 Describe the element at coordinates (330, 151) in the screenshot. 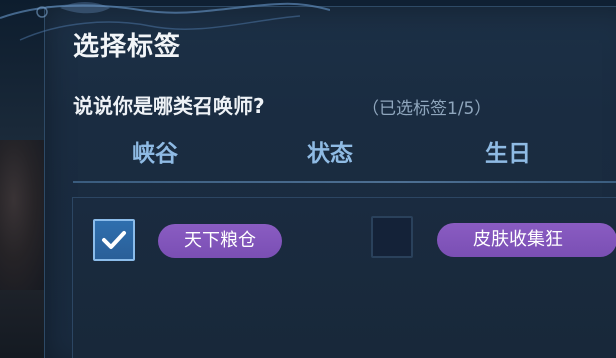

I see `tab-status: 状态` at that location.